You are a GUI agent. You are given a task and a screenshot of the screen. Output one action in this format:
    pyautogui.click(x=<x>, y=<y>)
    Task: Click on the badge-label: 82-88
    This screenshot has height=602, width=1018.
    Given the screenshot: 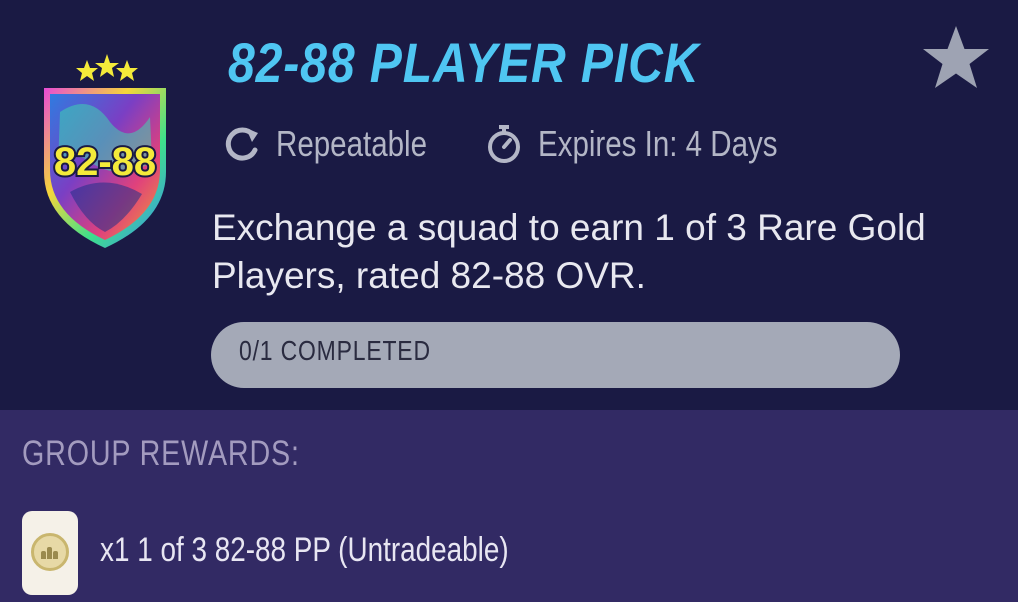 What is the action you would take?
    pyautogui.click(x=105, y=162)
    